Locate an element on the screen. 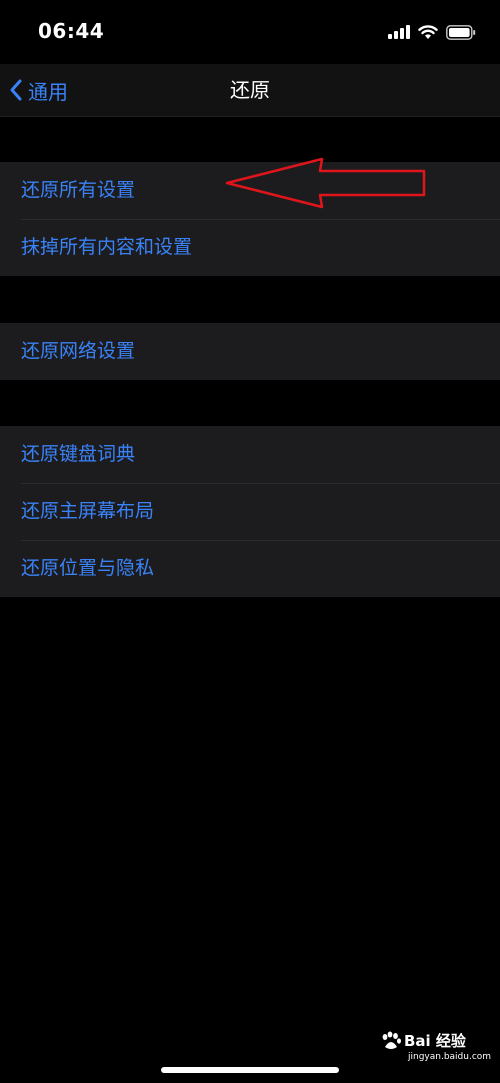 This screenshot has width=500, height=1083. baidu-watermark: Bai 经验 is located at coordinates (423, 1040).